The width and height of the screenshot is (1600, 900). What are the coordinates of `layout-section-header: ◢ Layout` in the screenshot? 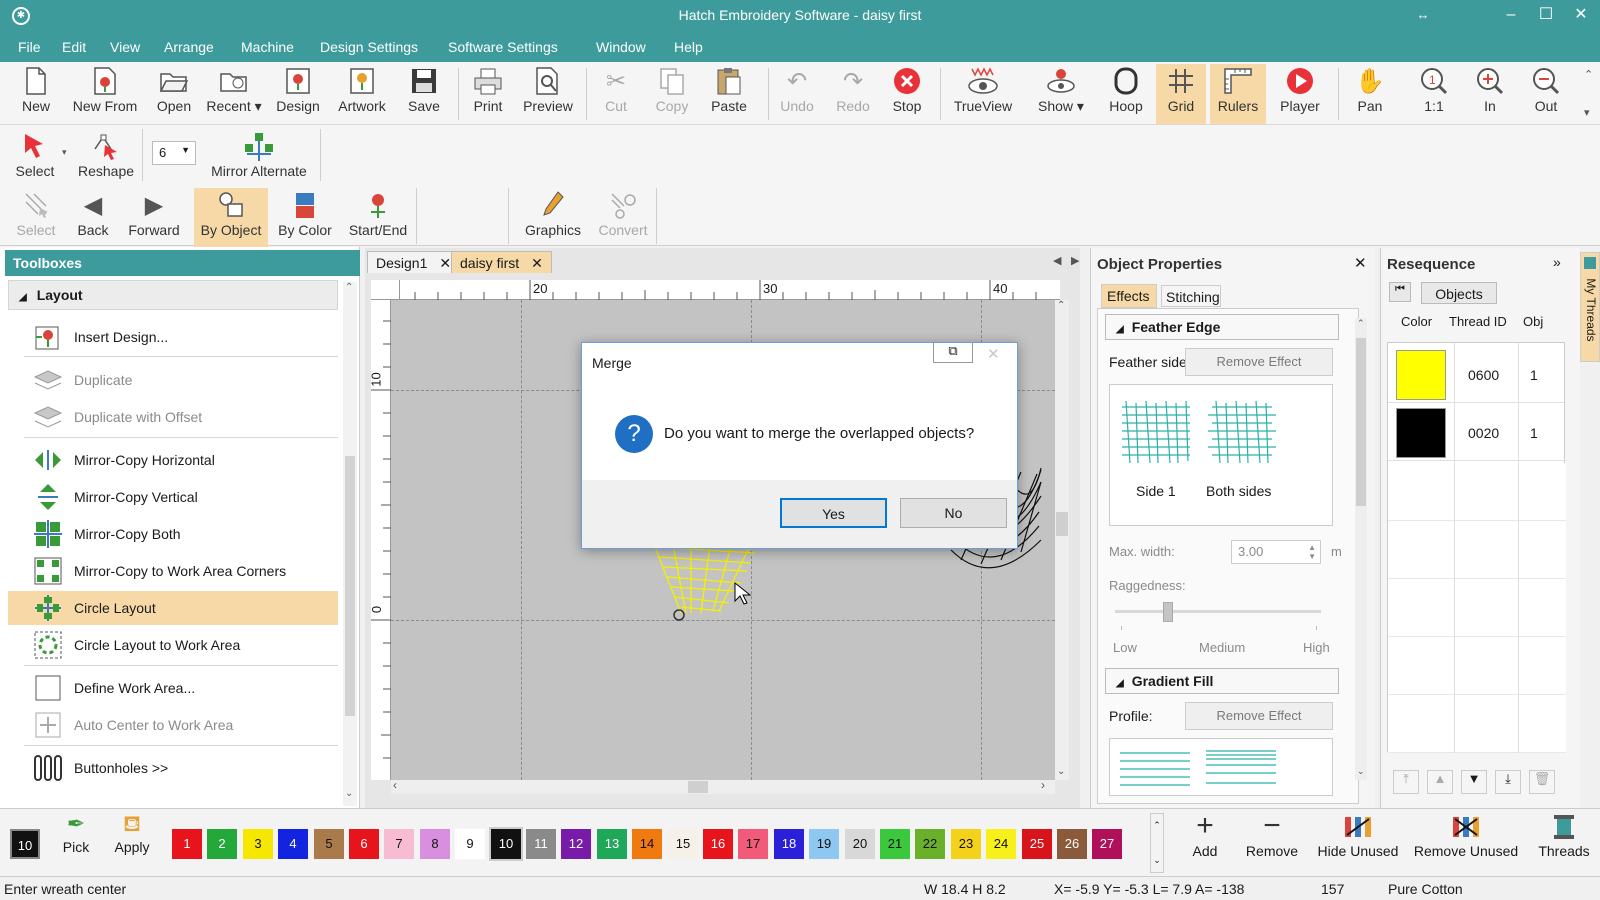 It's located at (173, 295).